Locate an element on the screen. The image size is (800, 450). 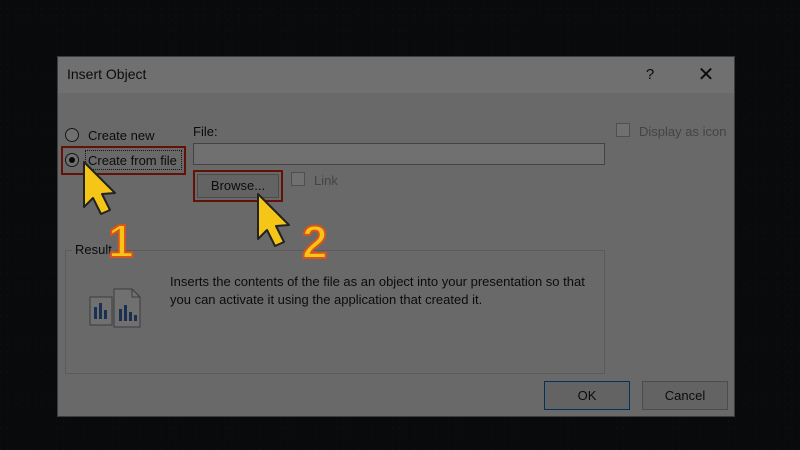
browse-button-highlight is located at coordinates (238, 186).